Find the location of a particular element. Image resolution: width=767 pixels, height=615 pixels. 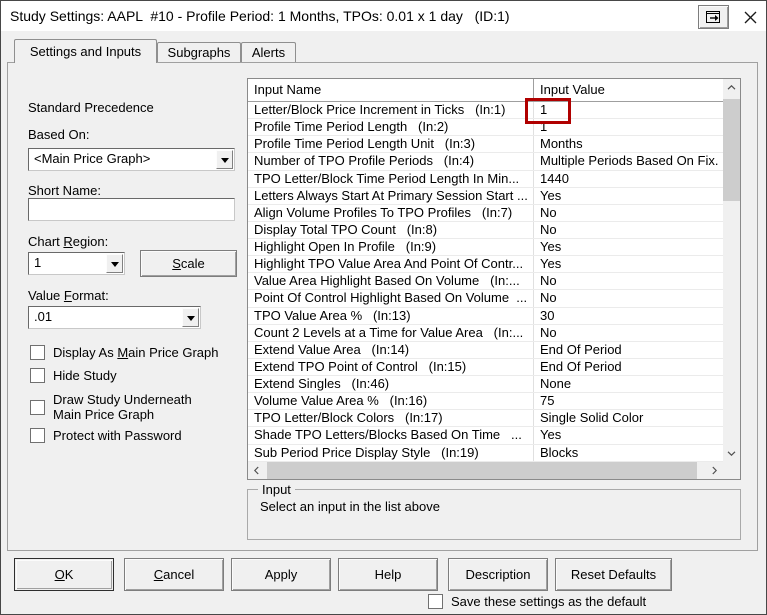

scale-button: Scale is located at coordinates (188, 263).